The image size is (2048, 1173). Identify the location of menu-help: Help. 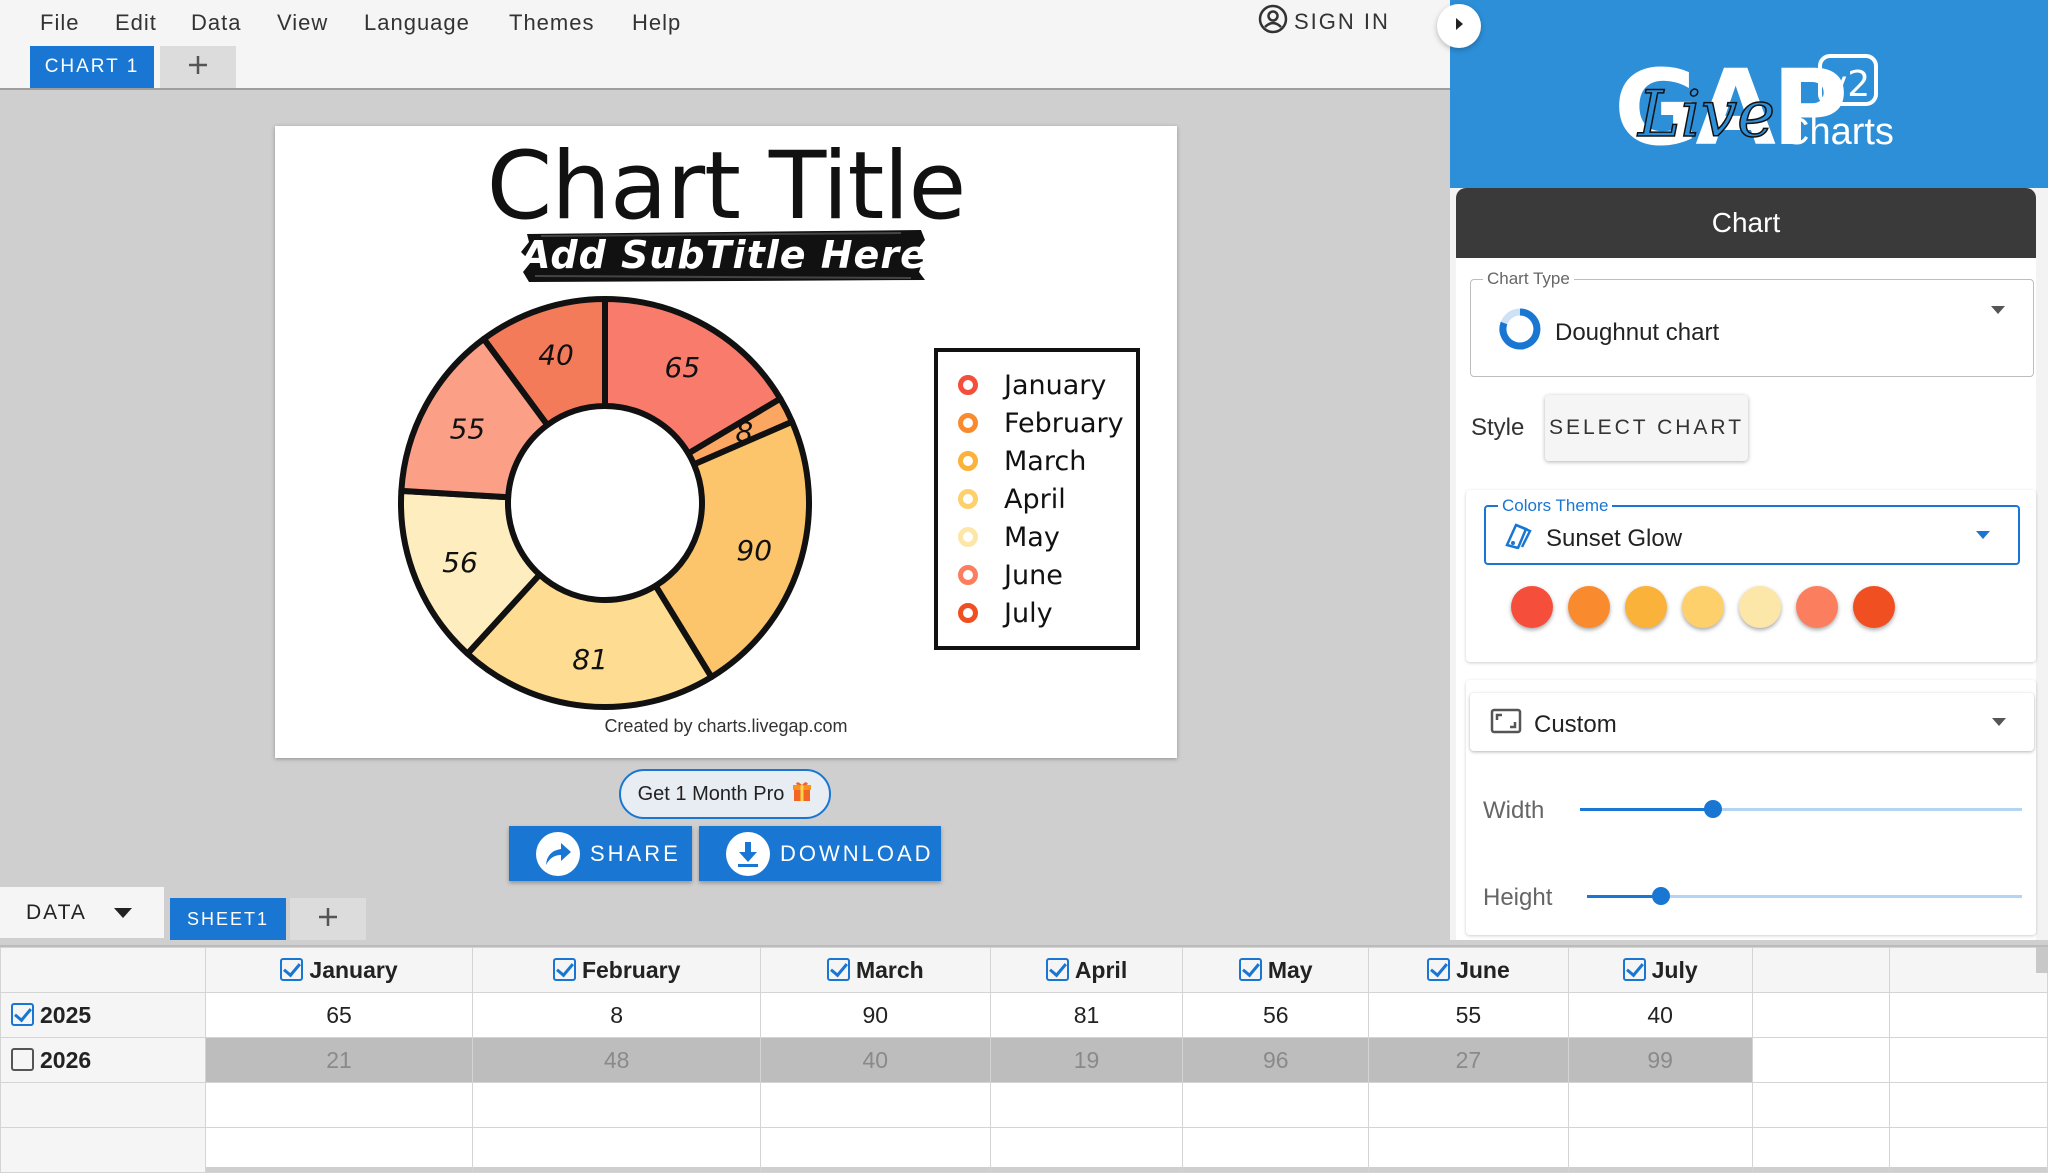
(656, 23).